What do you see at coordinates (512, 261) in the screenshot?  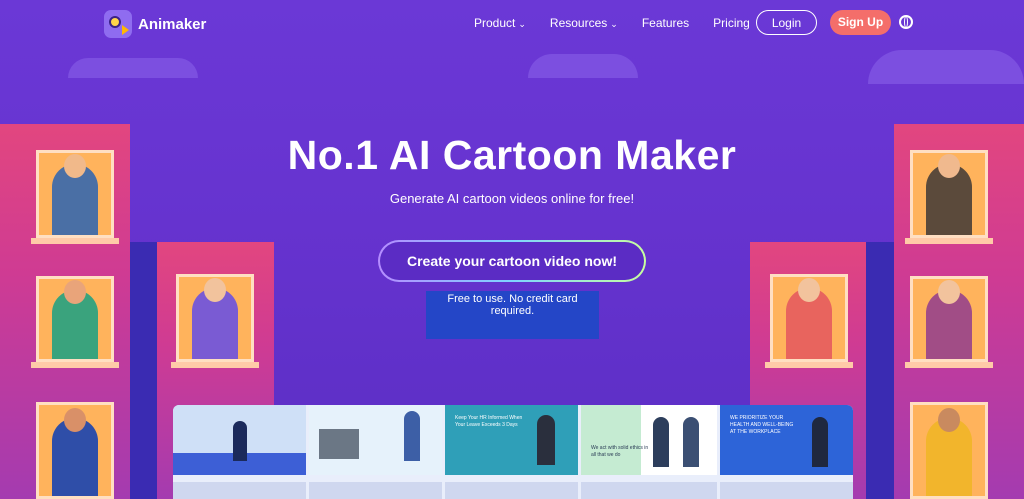 I see `create-video-button: Create your cartoon video now!` at bounding box center [512, 261].